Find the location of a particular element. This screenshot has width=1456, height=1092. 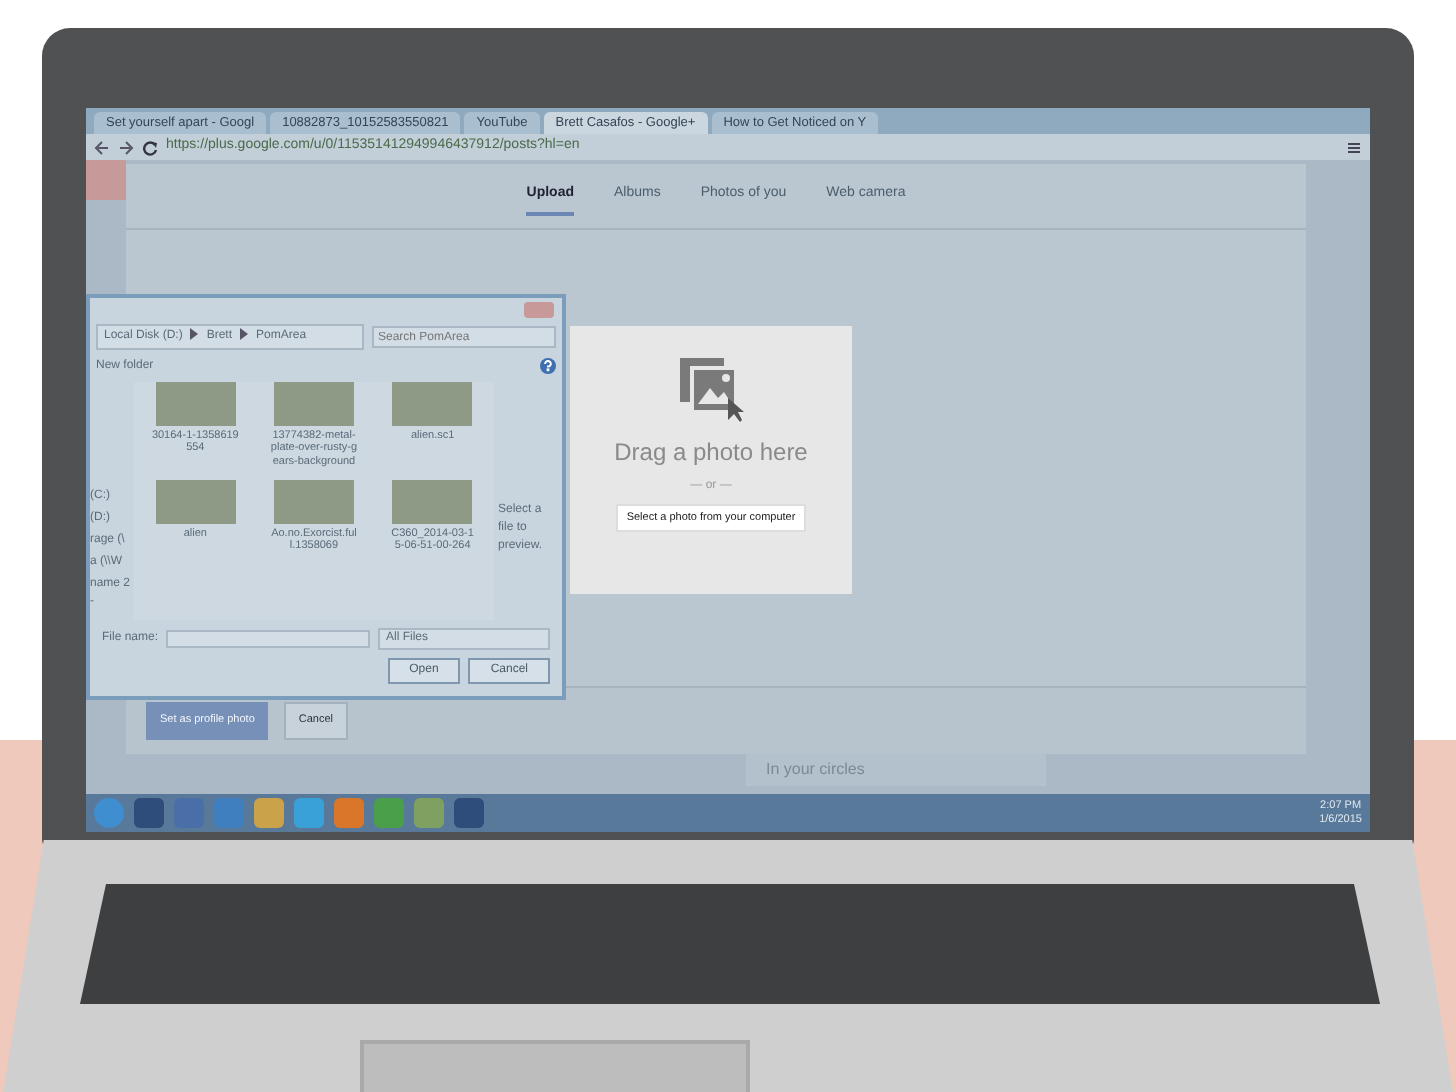

help-icon is located at coordinates (548, 367).